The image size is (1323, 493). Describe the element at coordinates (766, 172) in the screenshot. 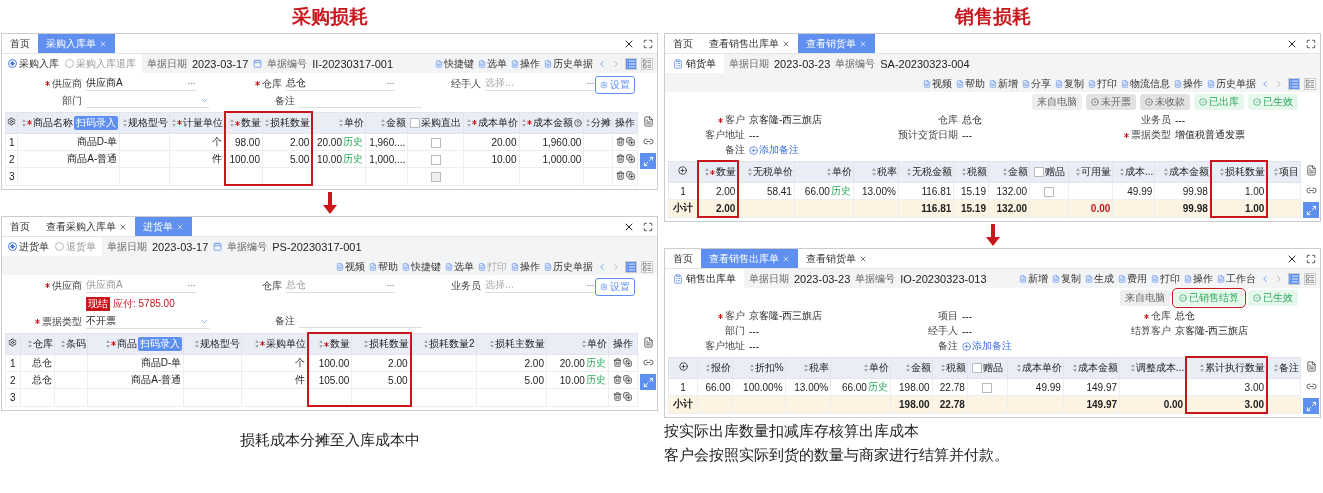

I see `column-header: 无税单价` at that location.